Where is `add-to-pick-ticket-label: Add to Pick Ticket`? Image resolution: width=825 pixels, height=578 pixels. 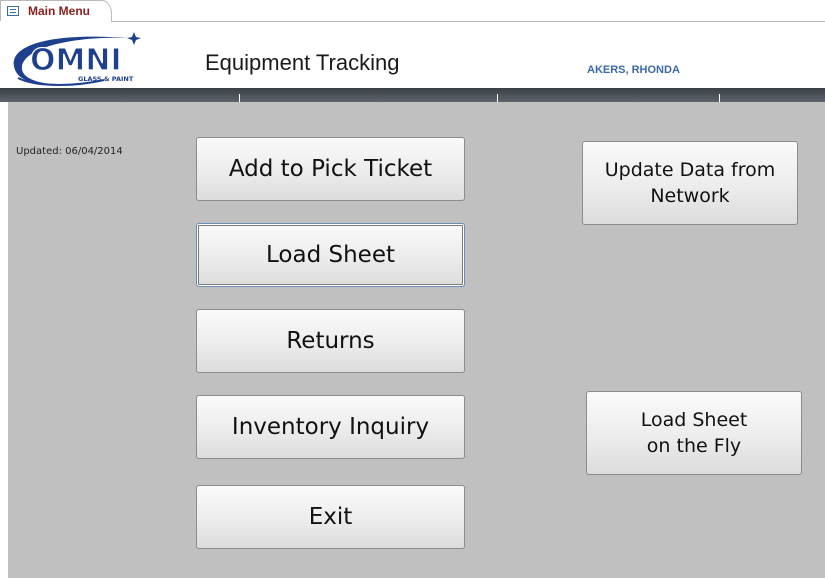 add-to-pick-ticket-label: Add to Pick Ticket is located at coordinates (330, 169).